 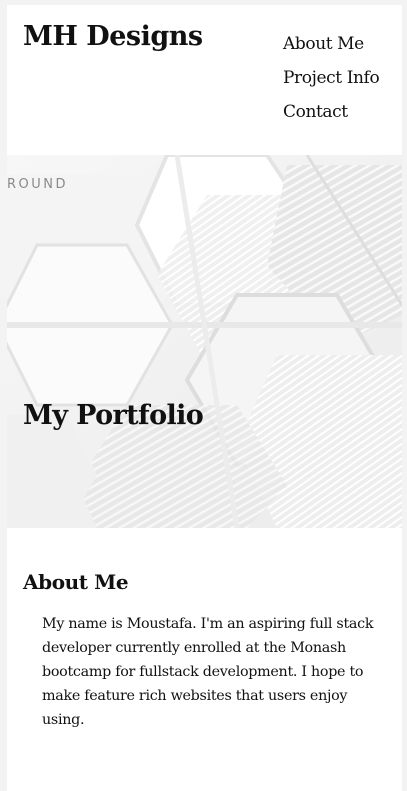 What do you see at coordinates (331, 112) in the screenshot?
I see `nav-link-contact: Contact` at bounding box center [331, 112].